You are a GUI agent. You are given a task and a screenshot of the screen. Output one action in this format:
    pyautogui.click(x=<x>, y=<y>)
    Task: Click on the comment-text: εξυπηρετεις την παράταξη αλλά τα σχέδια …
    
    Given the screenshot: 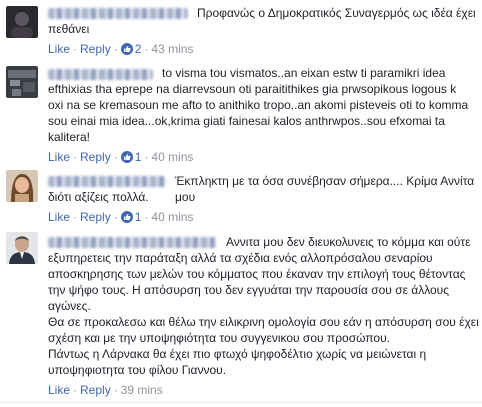 What is the action you would take?
    pyautogui.click(x=240, y=258)
    